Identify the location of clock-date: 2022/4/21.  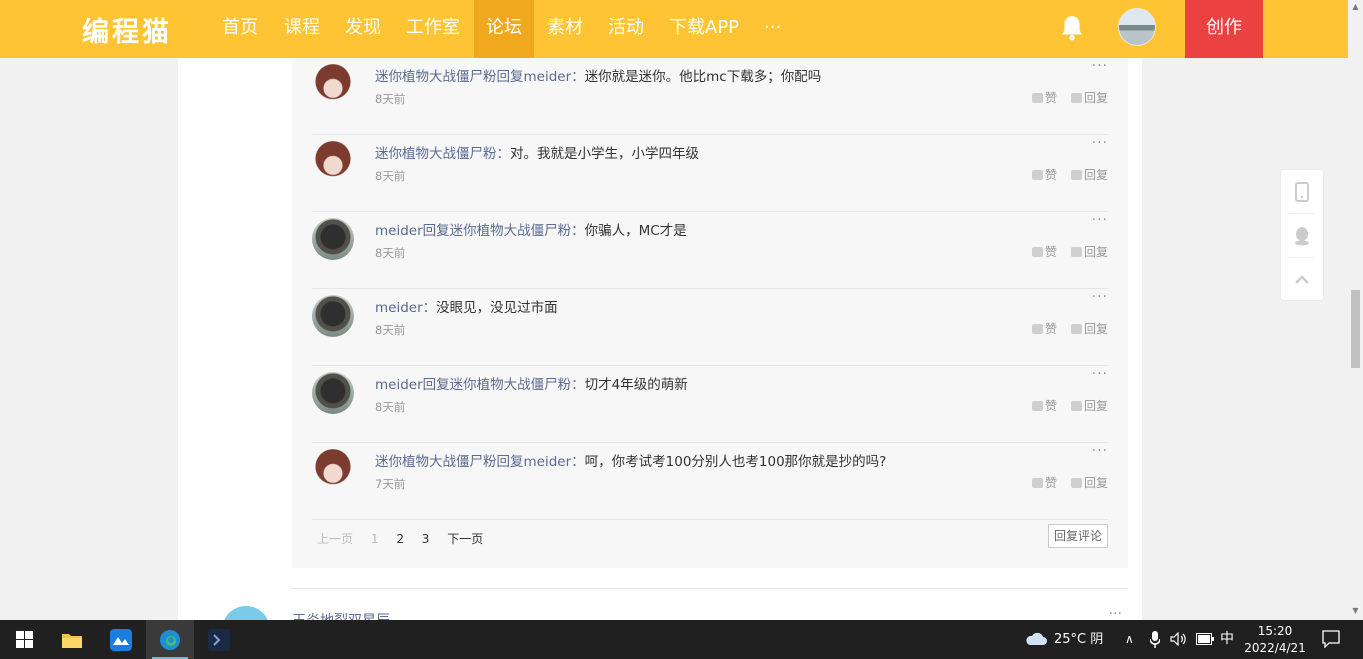
(1275, 648).